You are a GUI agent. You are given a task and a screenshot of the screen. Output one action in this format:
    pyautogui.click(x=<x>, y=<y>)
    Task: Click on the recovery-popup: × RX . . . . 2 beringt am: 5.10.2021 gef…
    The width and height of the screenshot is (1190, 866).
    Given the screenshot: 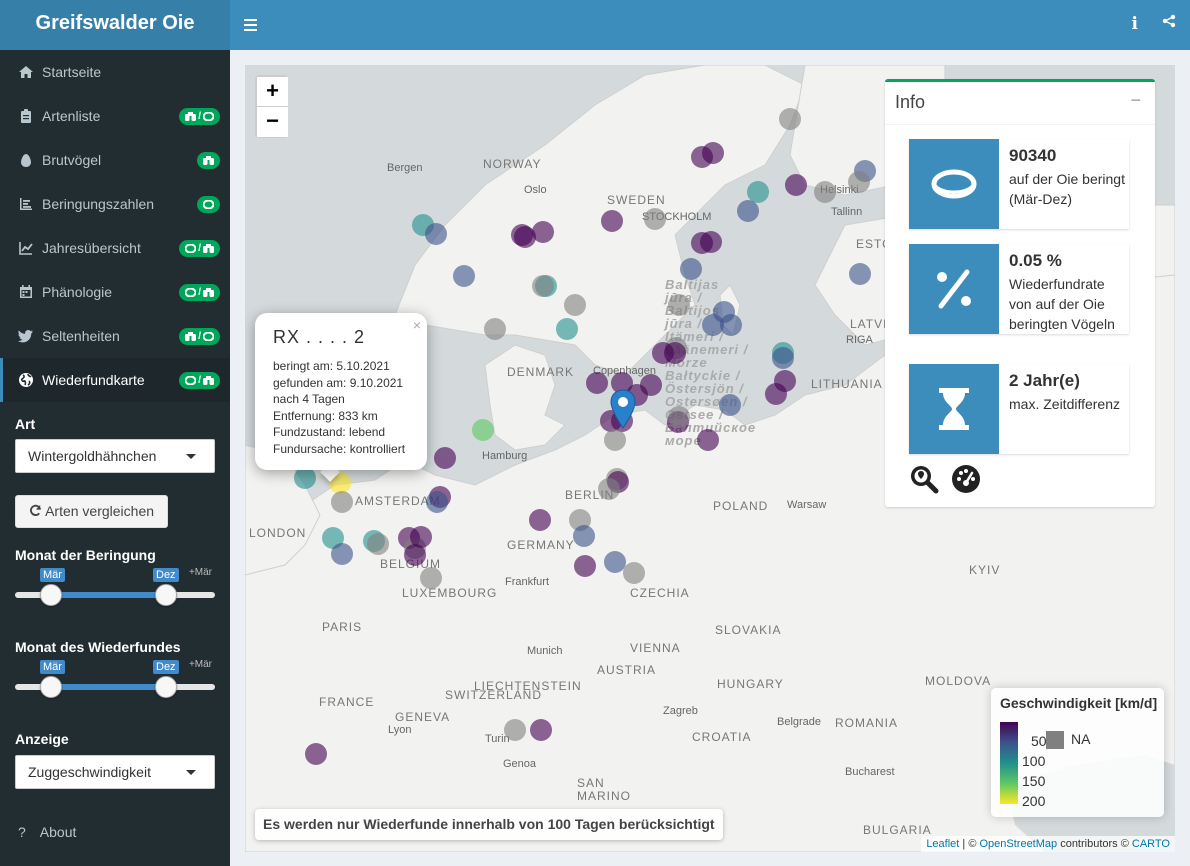 What is the action you would take?
    pyautogui.click(x=341, y=391)
    